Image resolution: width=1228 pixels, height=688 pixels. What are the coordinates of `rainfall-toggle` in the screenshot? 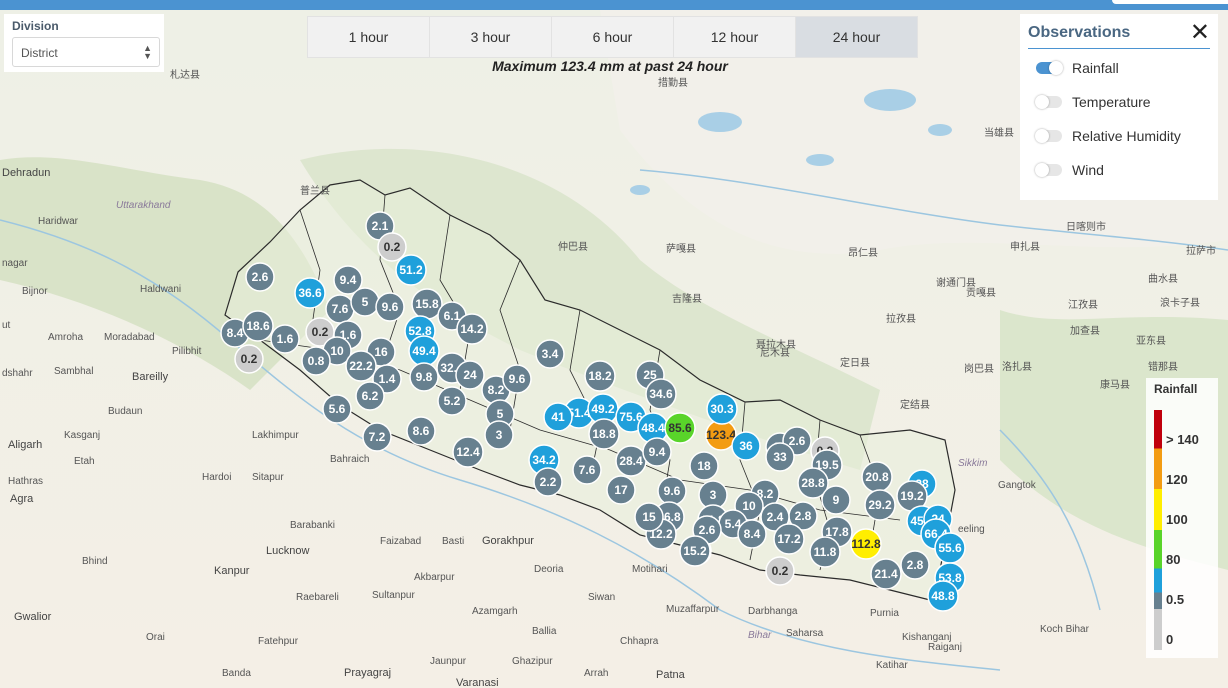 It's located at (1049, 68).